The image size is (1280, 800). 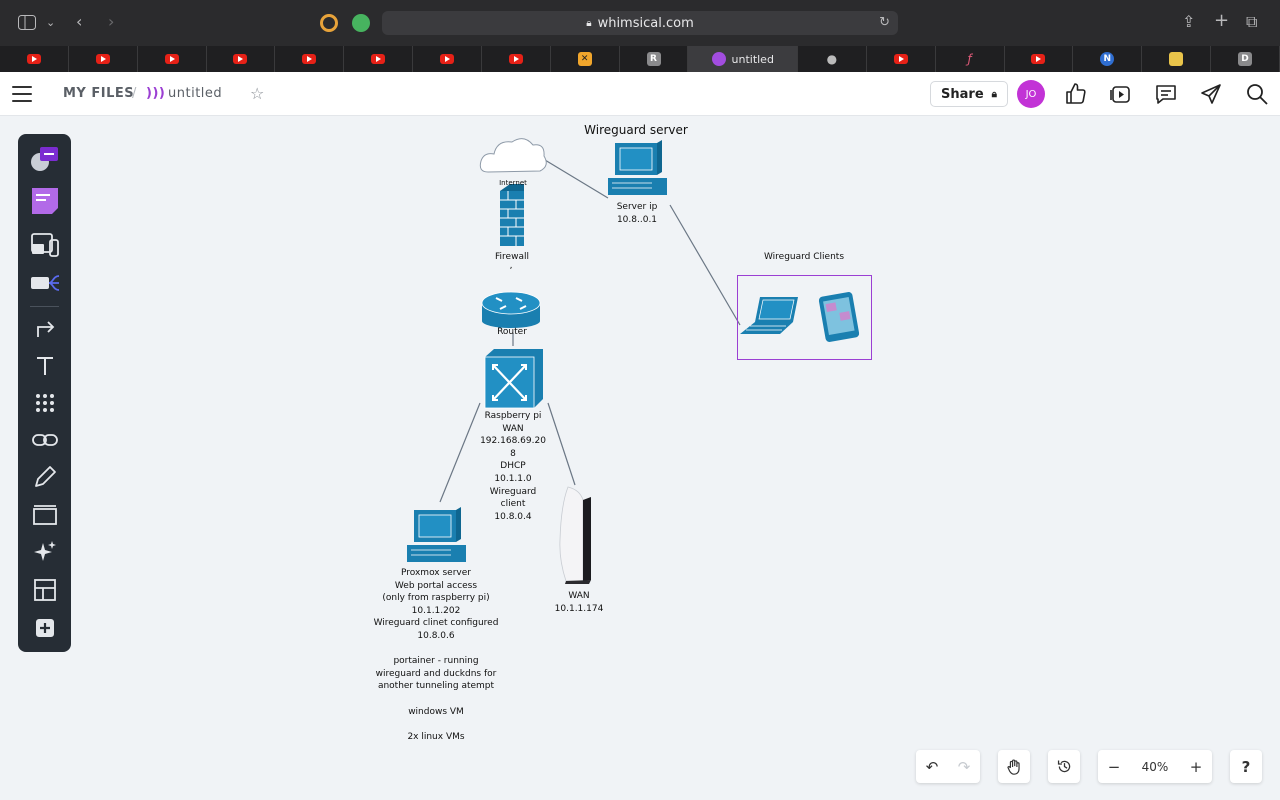 I want to click on tab-script: ƒ, so click(x=970, y=59).